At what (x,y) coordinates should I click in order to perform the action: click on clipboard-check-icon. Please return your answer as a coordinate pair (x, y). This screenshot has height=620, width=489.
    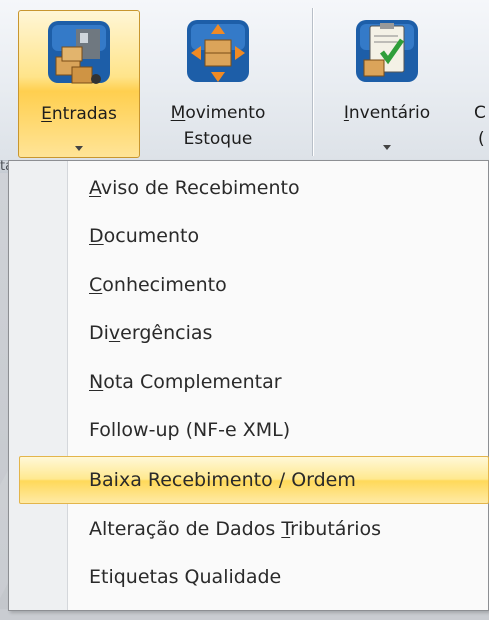
    Looking at the image, I should click on (387, 51).